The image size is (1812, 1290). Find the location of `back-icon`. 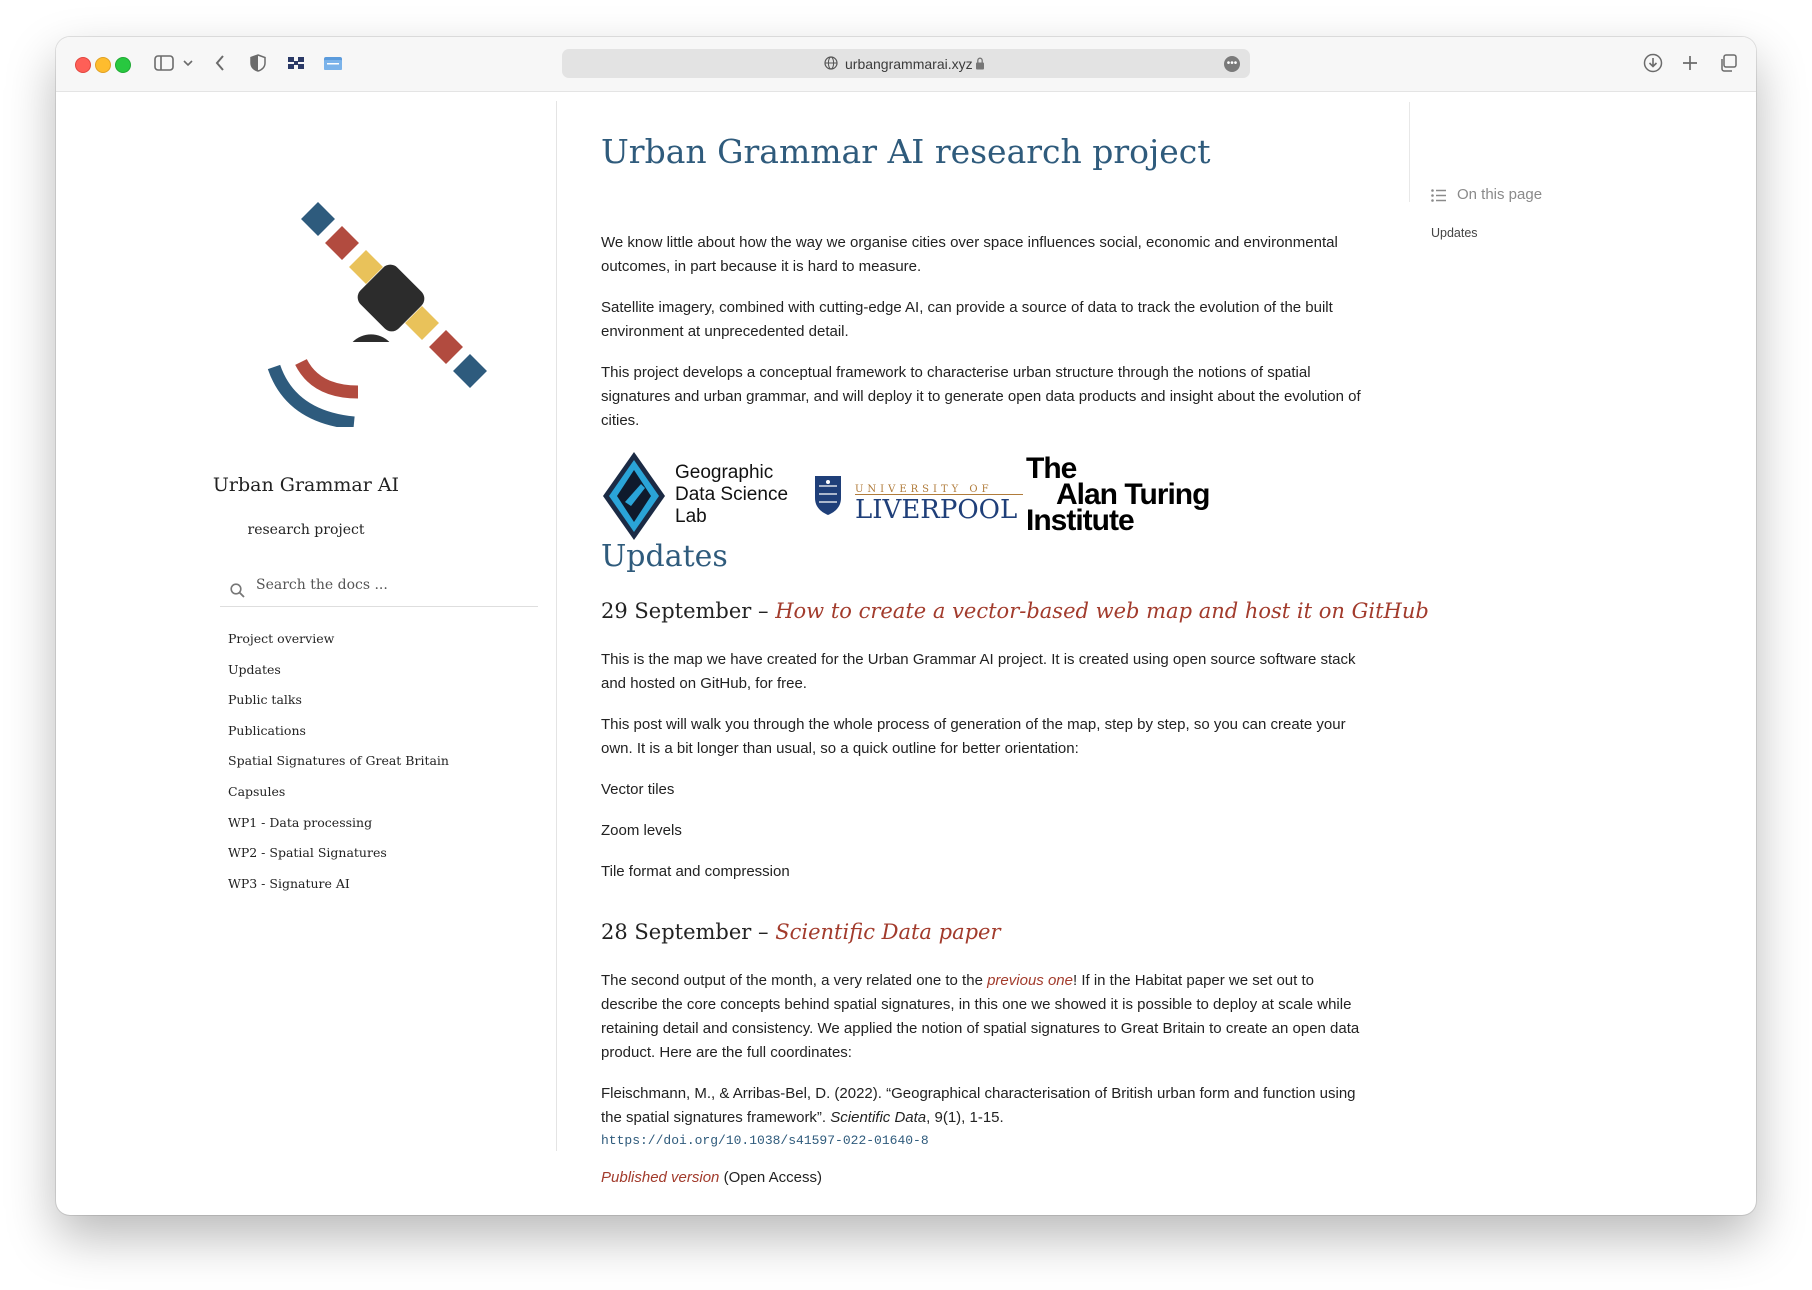

back-icon is located at coordinates (220, 63).